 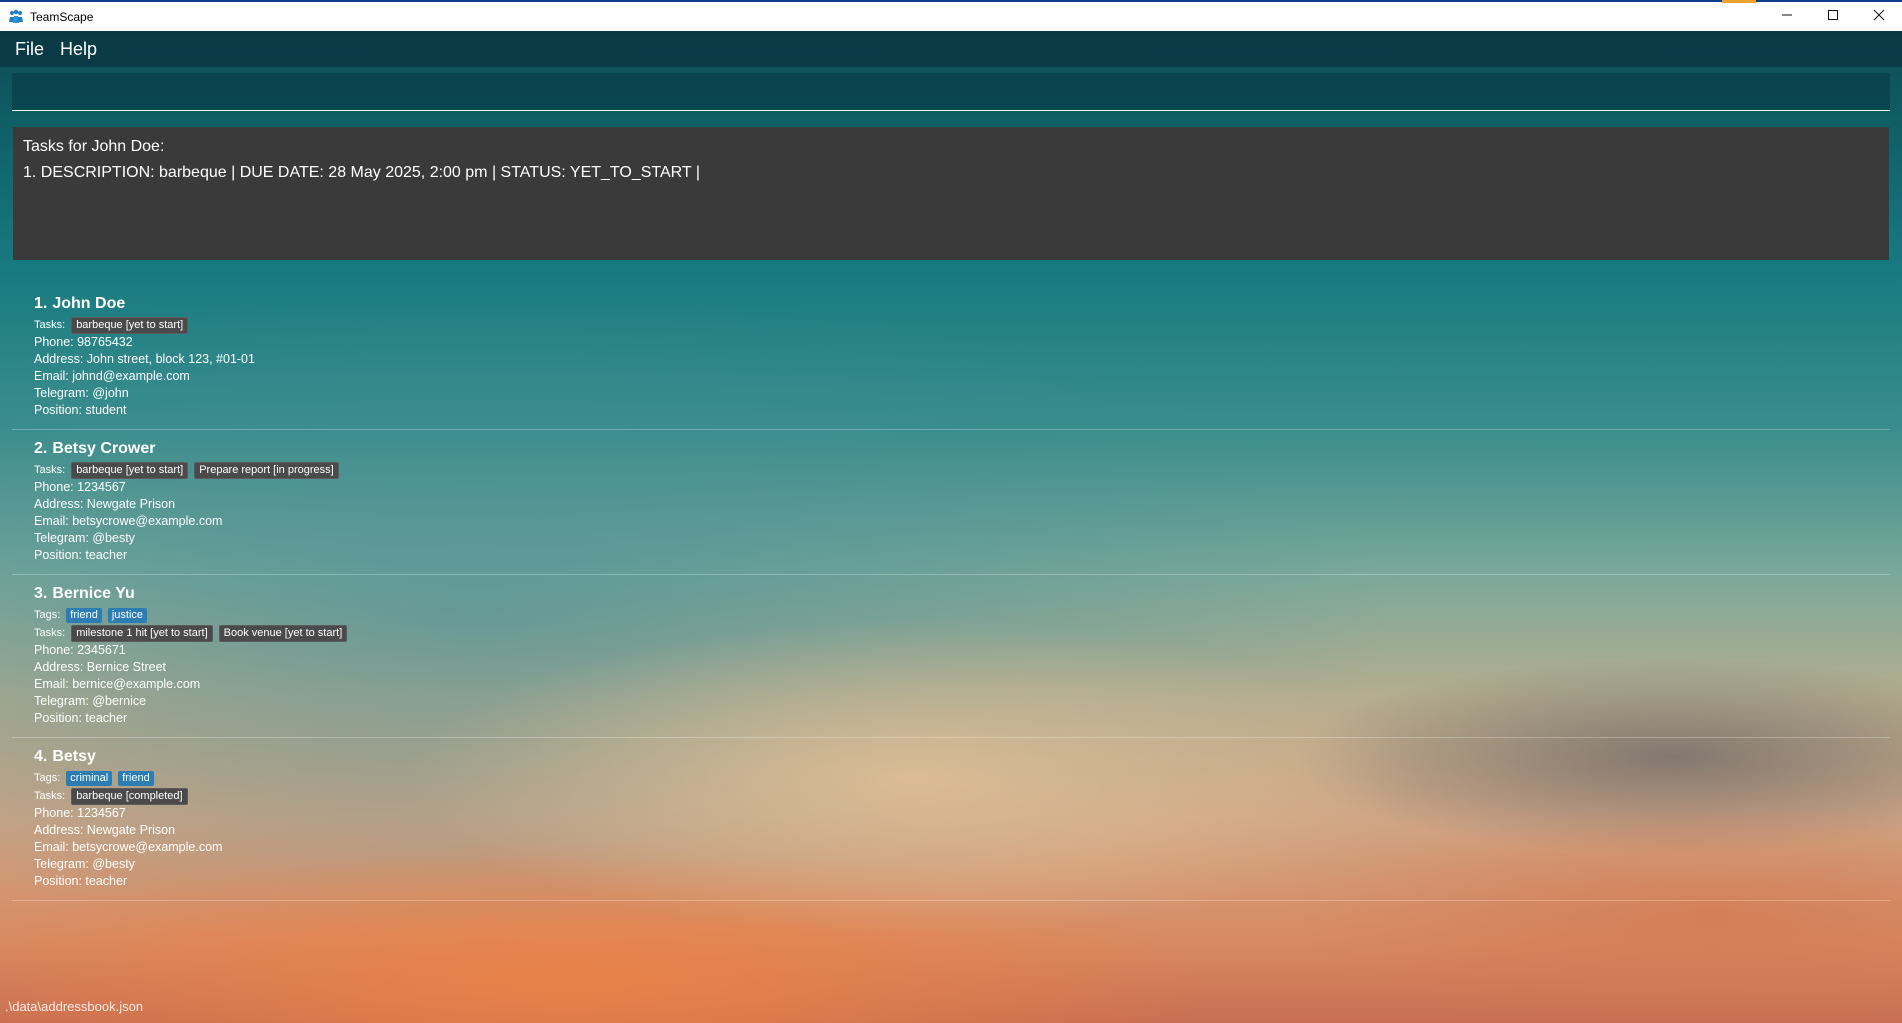 What do you see at coordinates (283, 633) in the screenshot?
I see `task-chip: Book venue [yet to start]` at bounding box center [283, 633].